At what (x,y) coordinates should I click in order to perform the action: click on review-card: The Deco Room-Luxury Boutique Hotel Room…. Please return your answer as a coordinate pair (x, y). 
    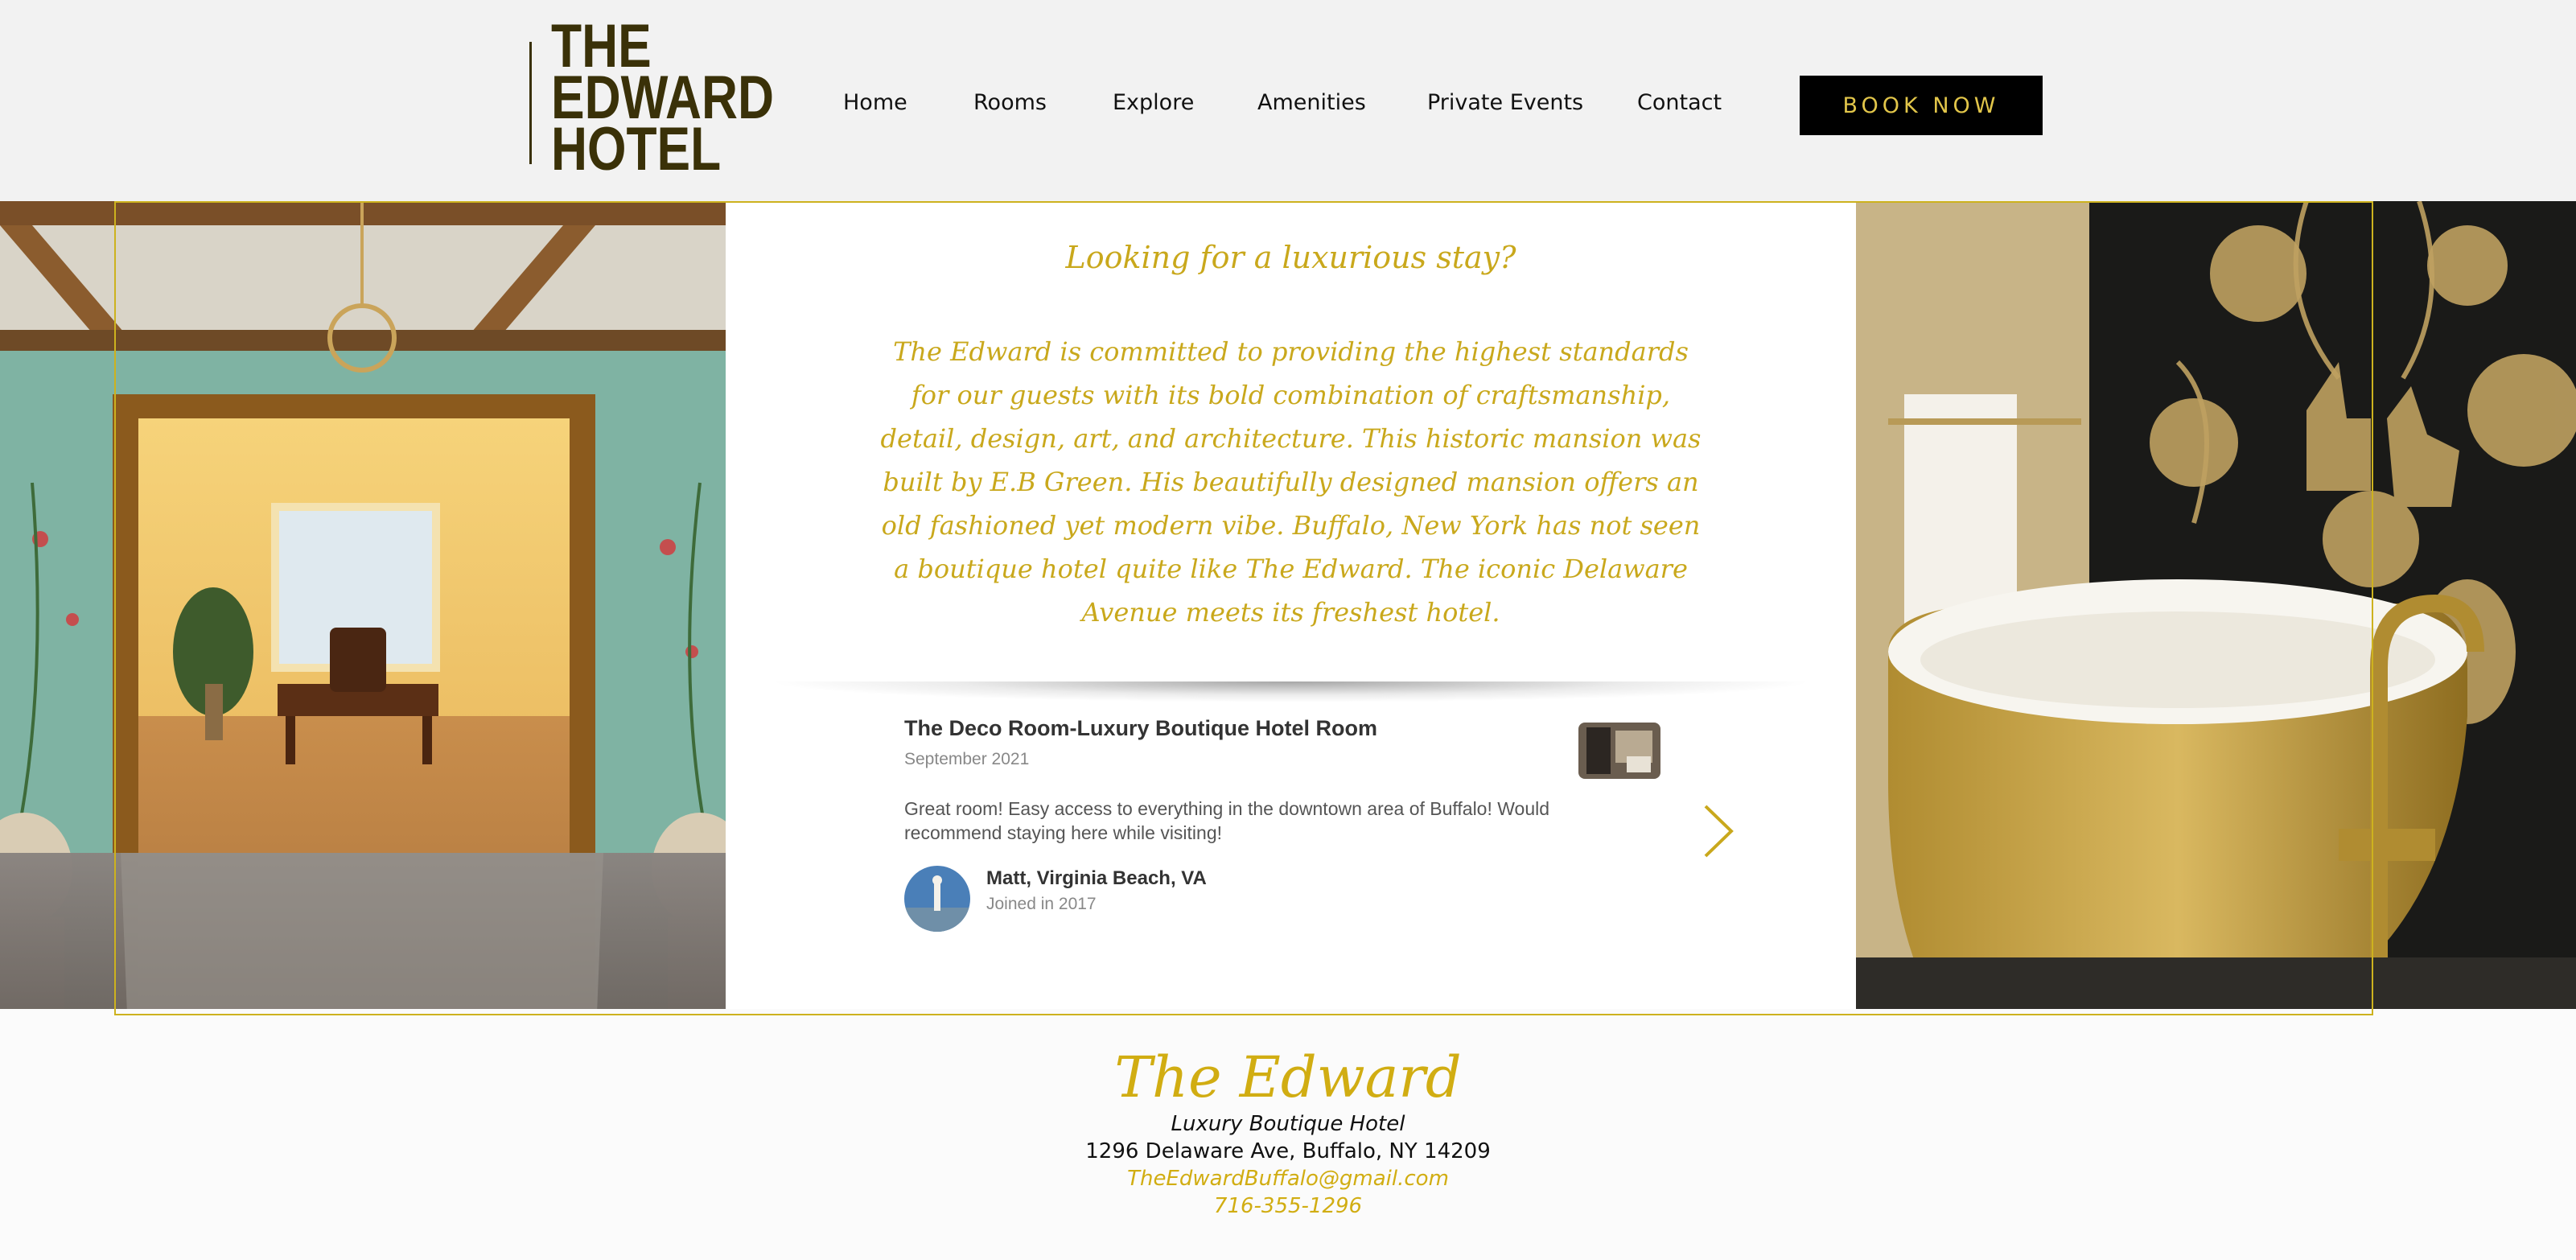
    Looking at the image, I should click on (1306, 853).